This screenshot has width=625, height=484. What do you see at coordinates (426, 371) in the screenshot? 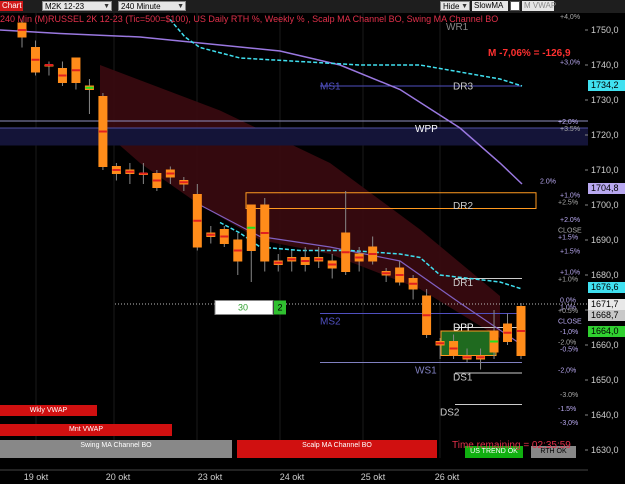
I see `ws1-label: WS1` at bounding box center [426, 371].